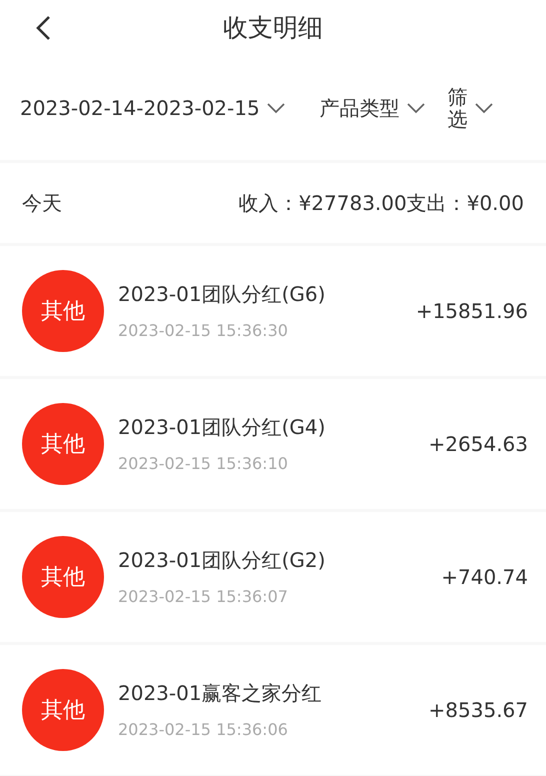 This screenshot has height=776, width=546. Describe the element at coordinates (203, 331) in the screenshot. I see `record-time: 2023-02-15 15:36:30` at that location.